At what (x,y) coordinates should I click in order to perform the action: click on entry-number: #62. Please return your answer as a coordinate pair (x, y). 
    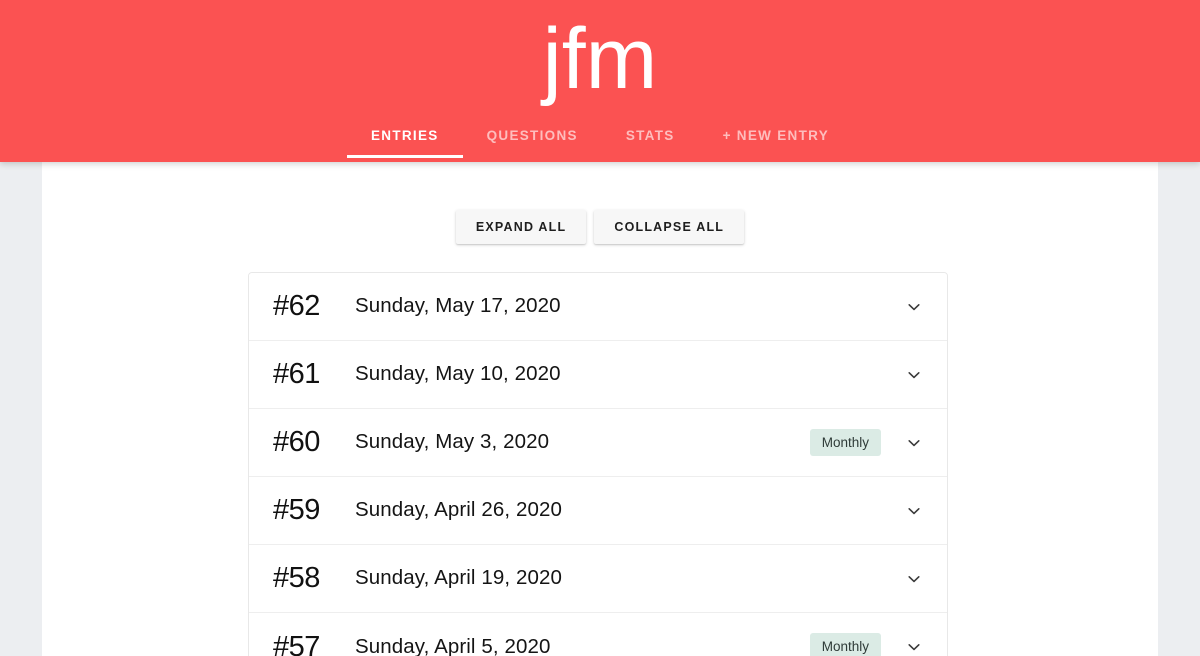
    Looking at the image, I should click on (296, 306).